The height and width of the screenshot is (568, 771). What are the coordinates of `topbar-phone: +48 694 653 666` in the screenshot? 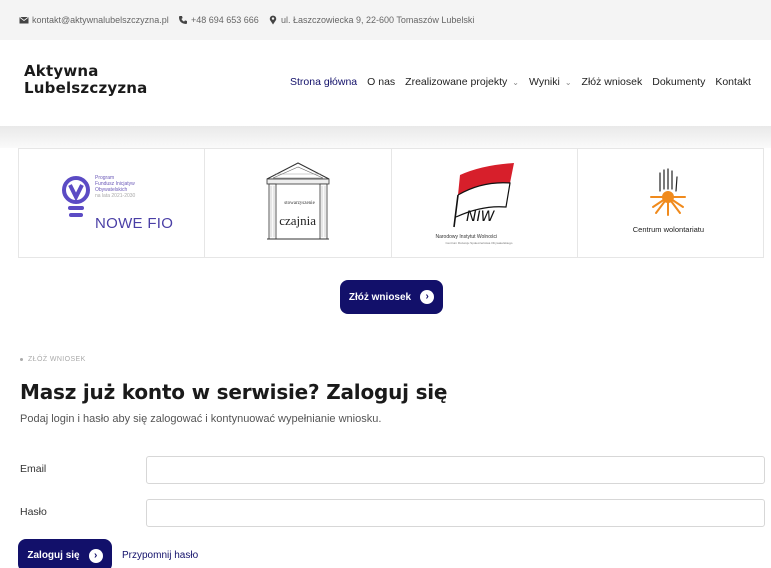 It's located at (218, 20).